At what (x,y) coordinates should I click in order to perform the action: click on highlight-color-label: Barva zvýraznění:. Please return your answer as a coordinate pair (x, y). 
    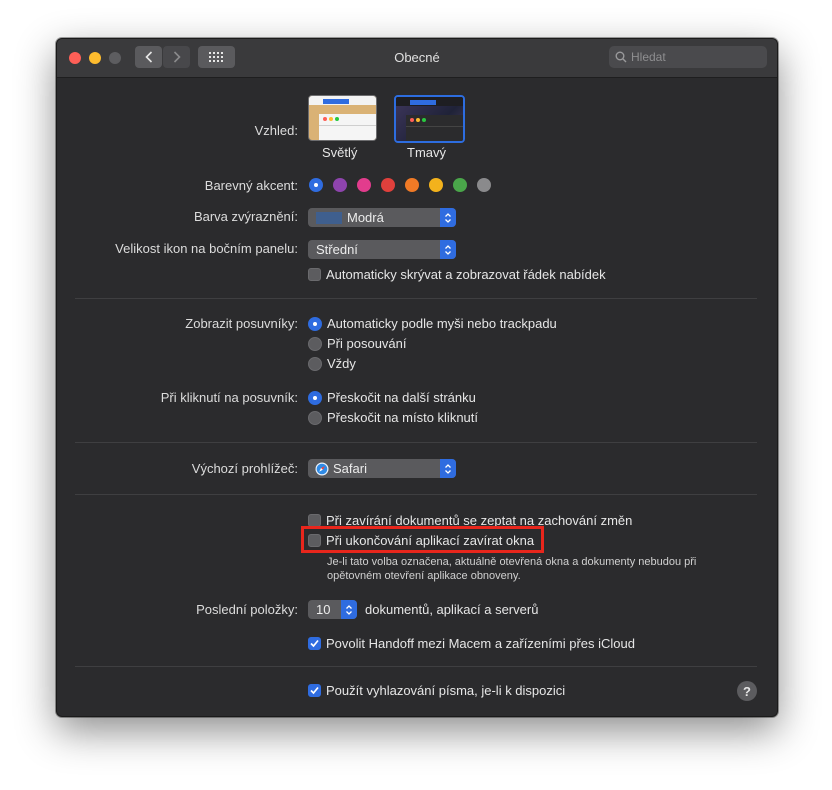
    Looking at the image, I should click on (245, 216).